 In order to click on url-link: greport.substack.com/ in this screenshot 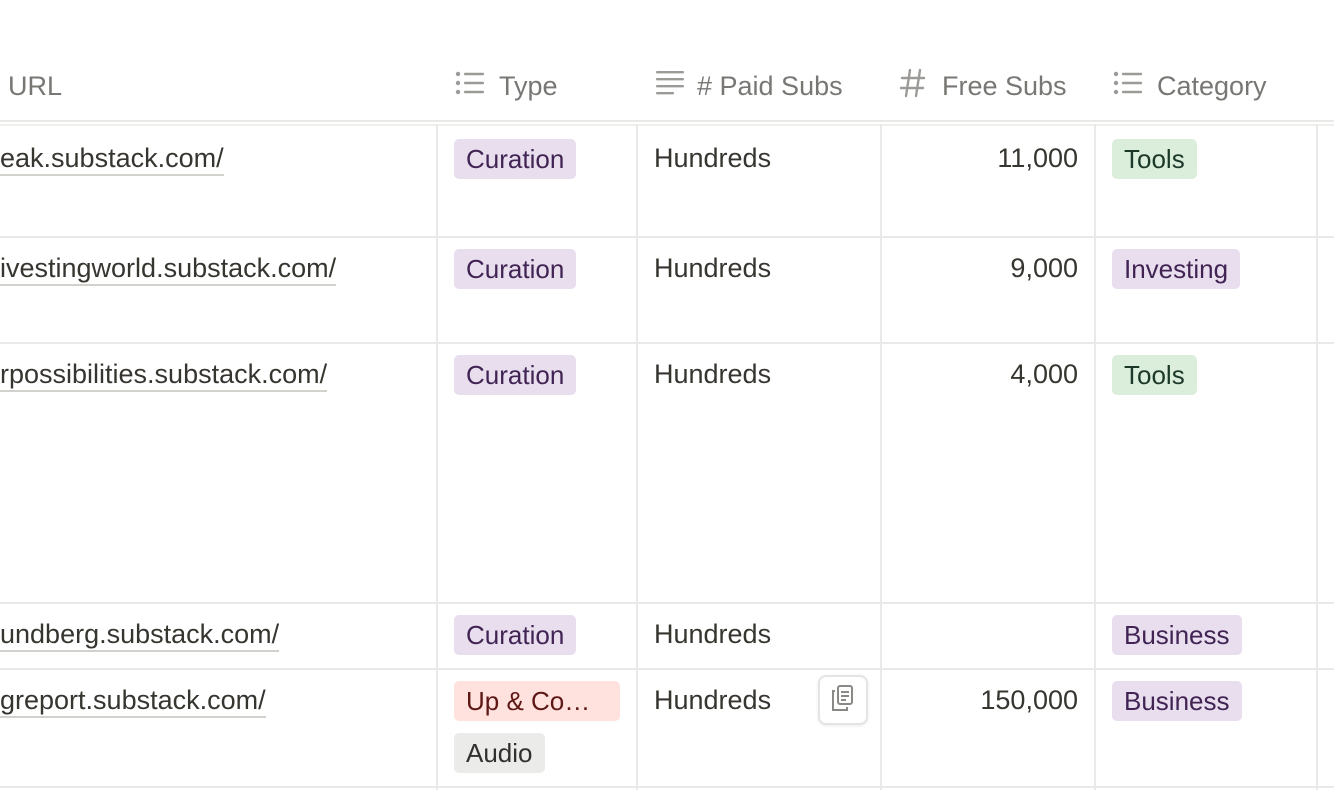, I will do `click(133, 701)`.